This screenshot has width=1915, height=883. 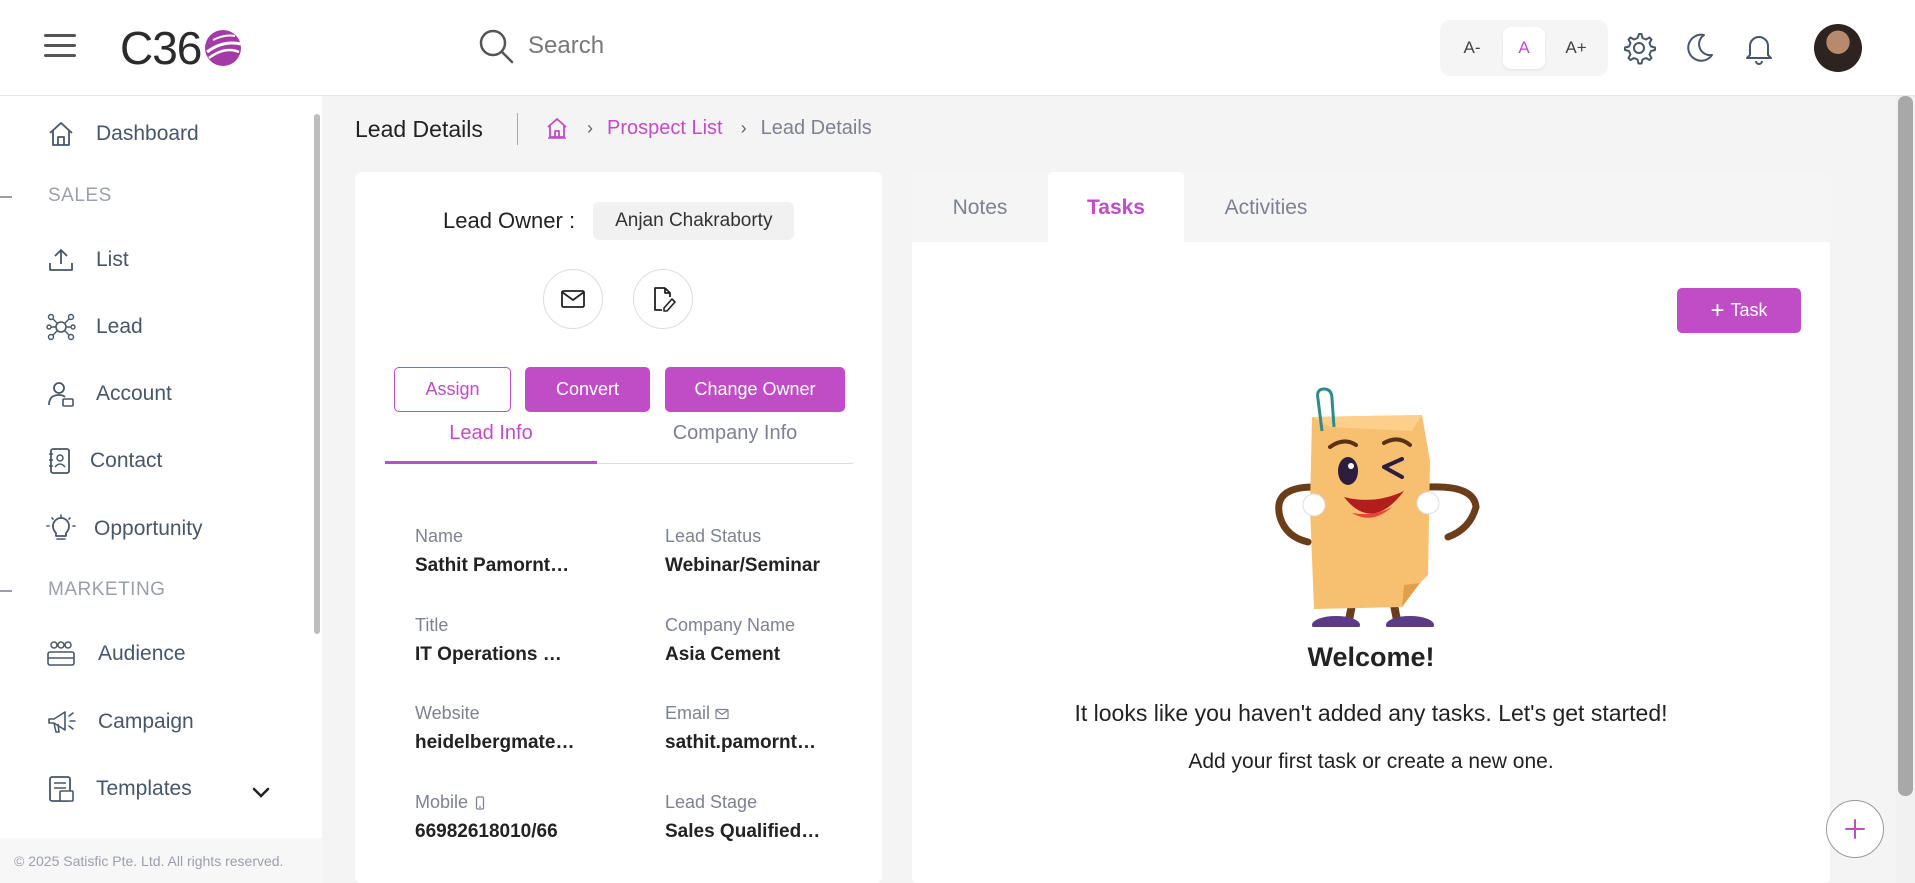 I want to click on field-label-text: Email, so click(x=688, y=713).